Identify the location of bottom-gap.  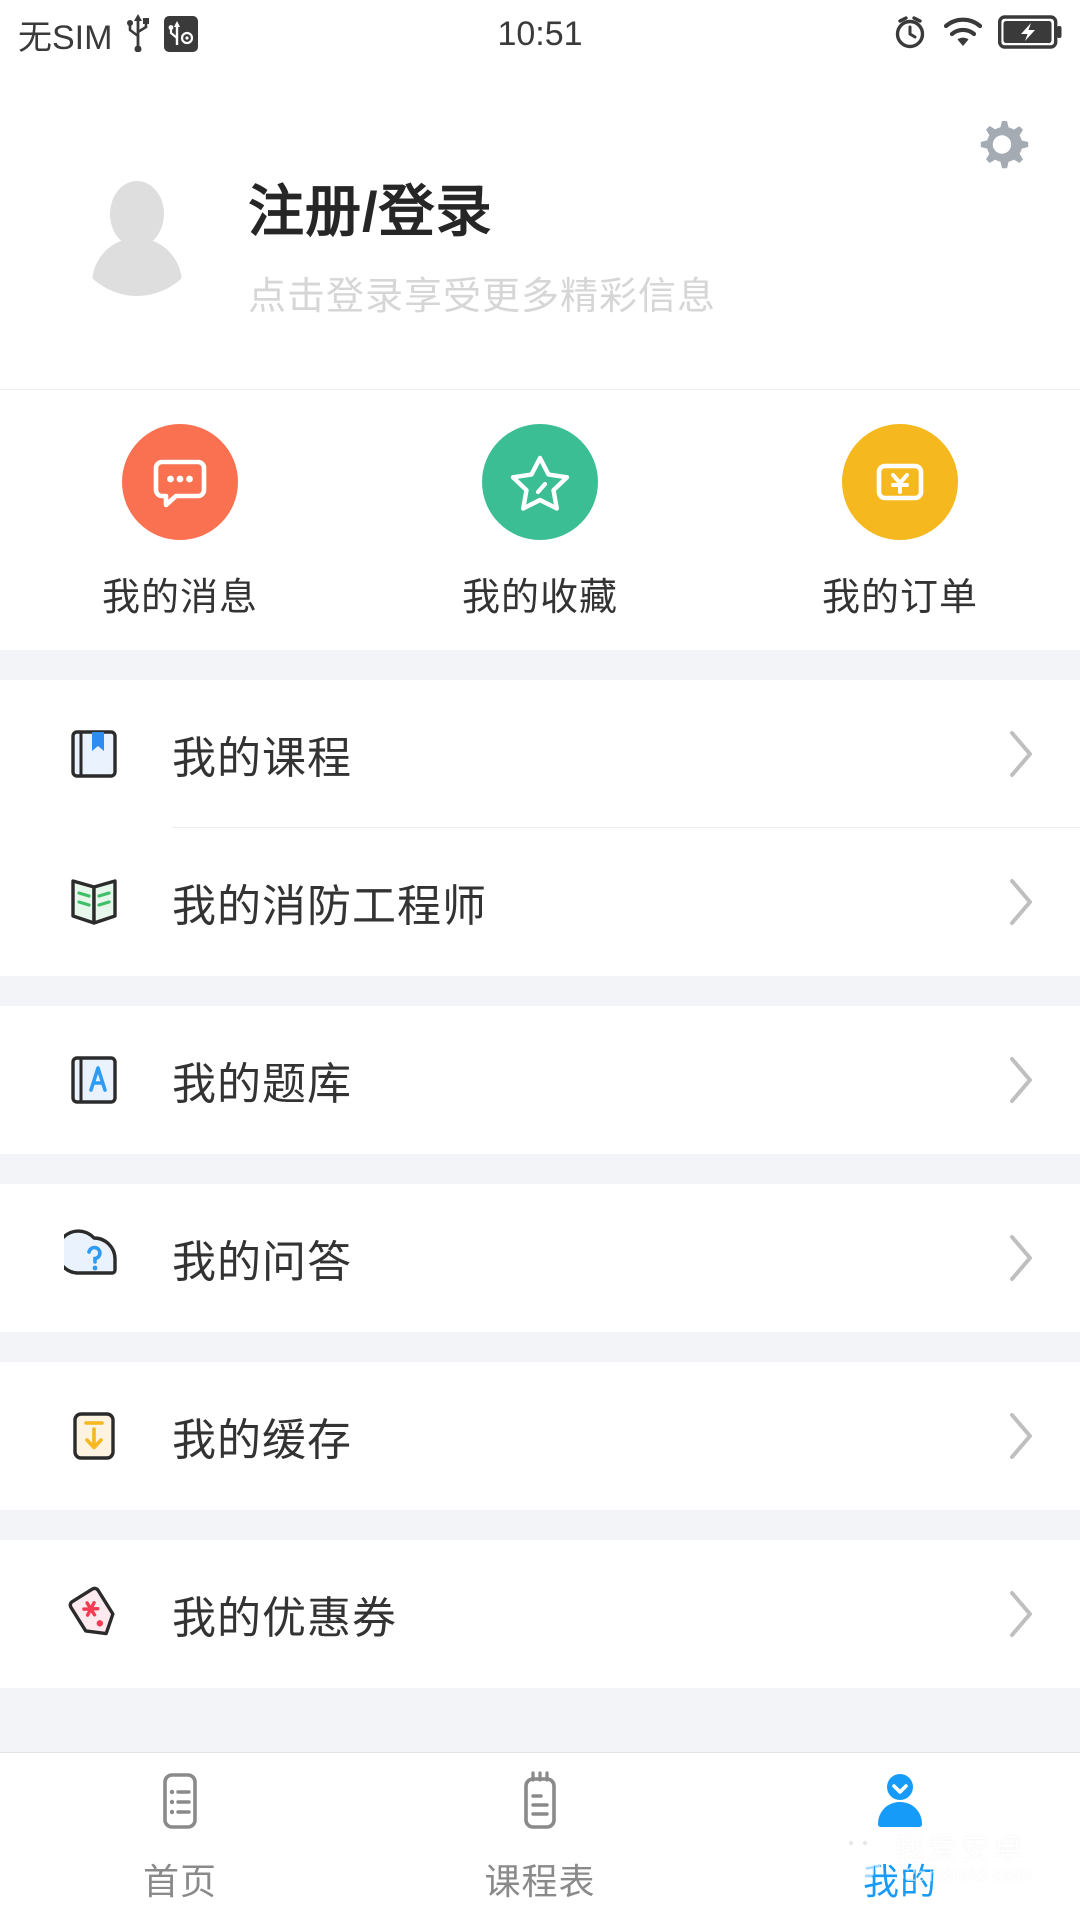
(540, 1720).